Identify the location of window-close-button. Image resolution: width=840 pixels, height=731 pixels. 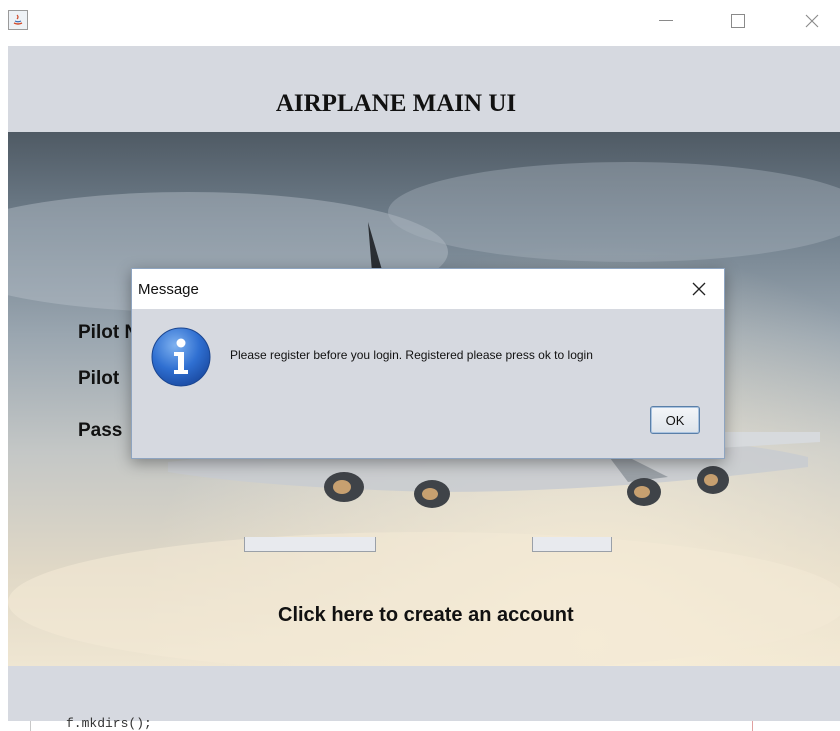
(812, 21).